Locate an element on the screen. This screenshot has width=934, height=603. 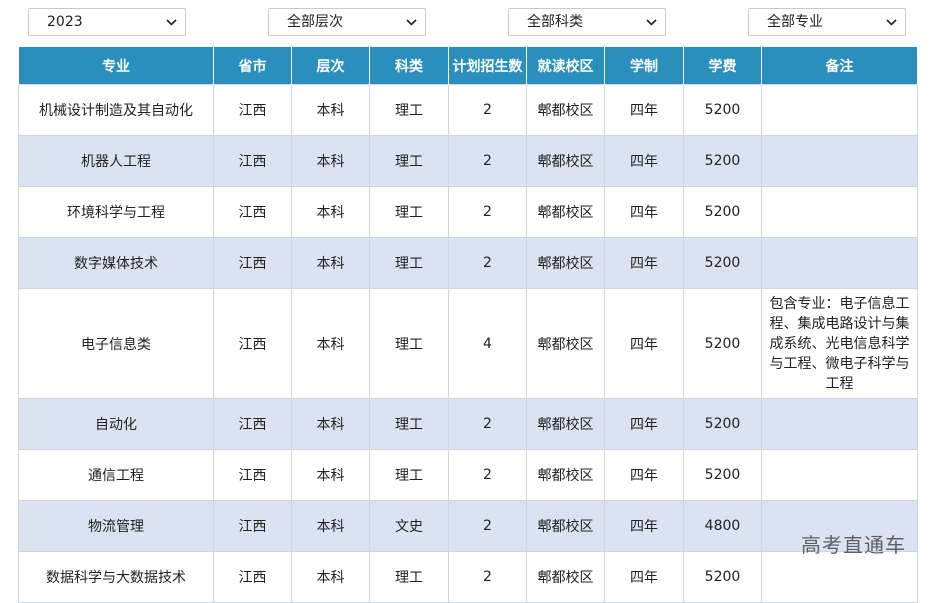
table-row: 自动化 江西 本科 理工 2 郫都校区 四年 5200 is located at coordinates (468, 424).